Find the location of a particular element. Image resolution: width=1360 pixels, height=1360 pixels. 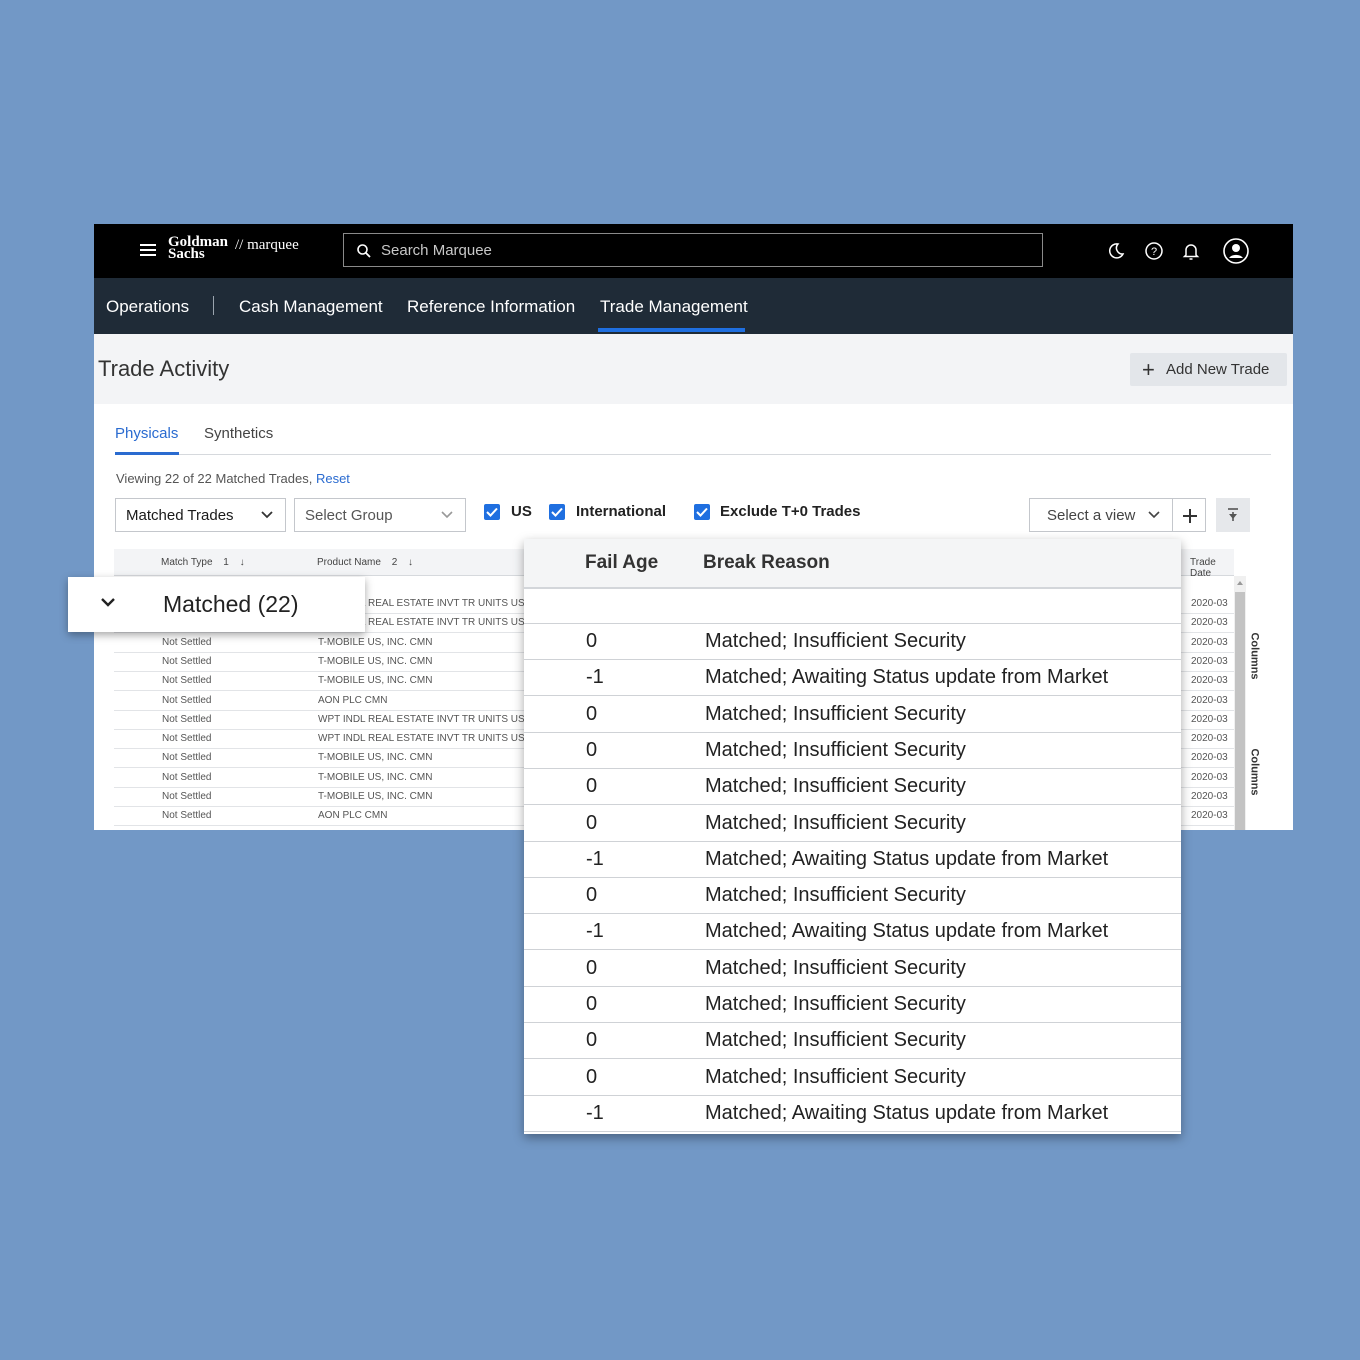

bell-icon is located at coordinates (1191, 251).